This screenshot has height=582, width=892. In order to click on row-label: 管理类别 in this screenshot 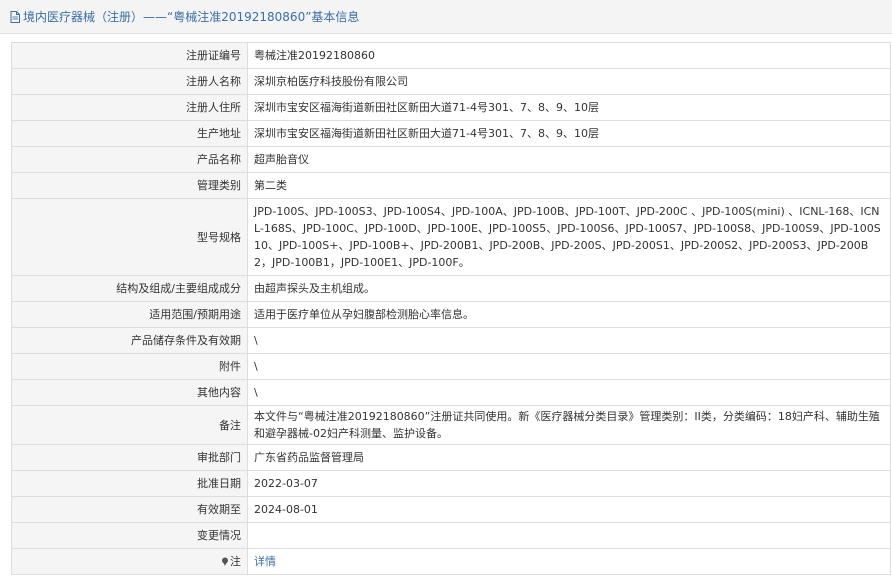, I will do `click(129, 185)`.